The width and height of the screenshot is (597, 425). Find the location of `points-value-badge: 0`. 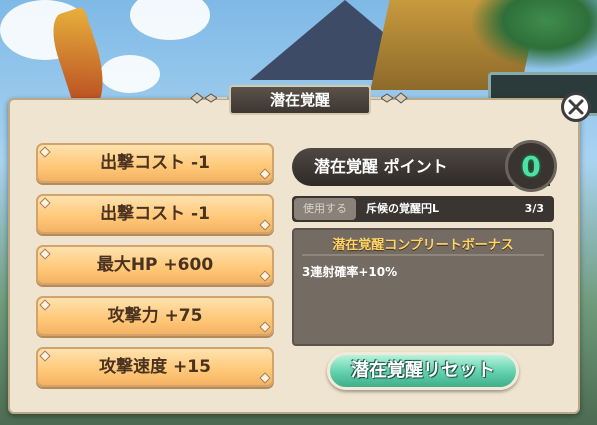

points-value-badge: 0 is located at coordinates (531, 166).